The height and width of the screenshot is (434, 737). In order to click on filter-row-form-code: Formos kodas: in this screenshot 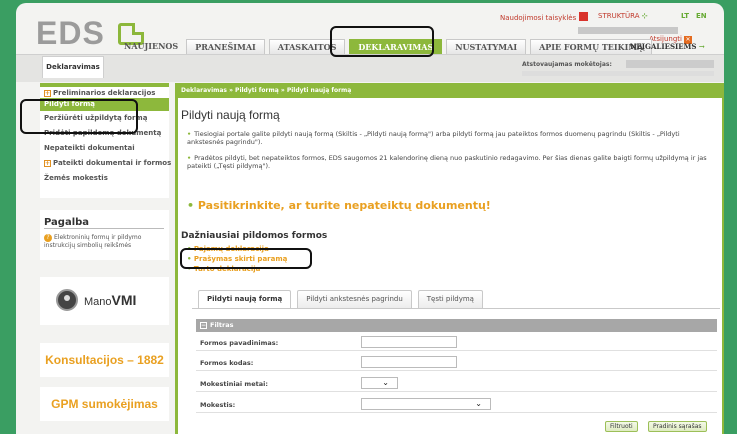, I will do `click(456, 362)`.